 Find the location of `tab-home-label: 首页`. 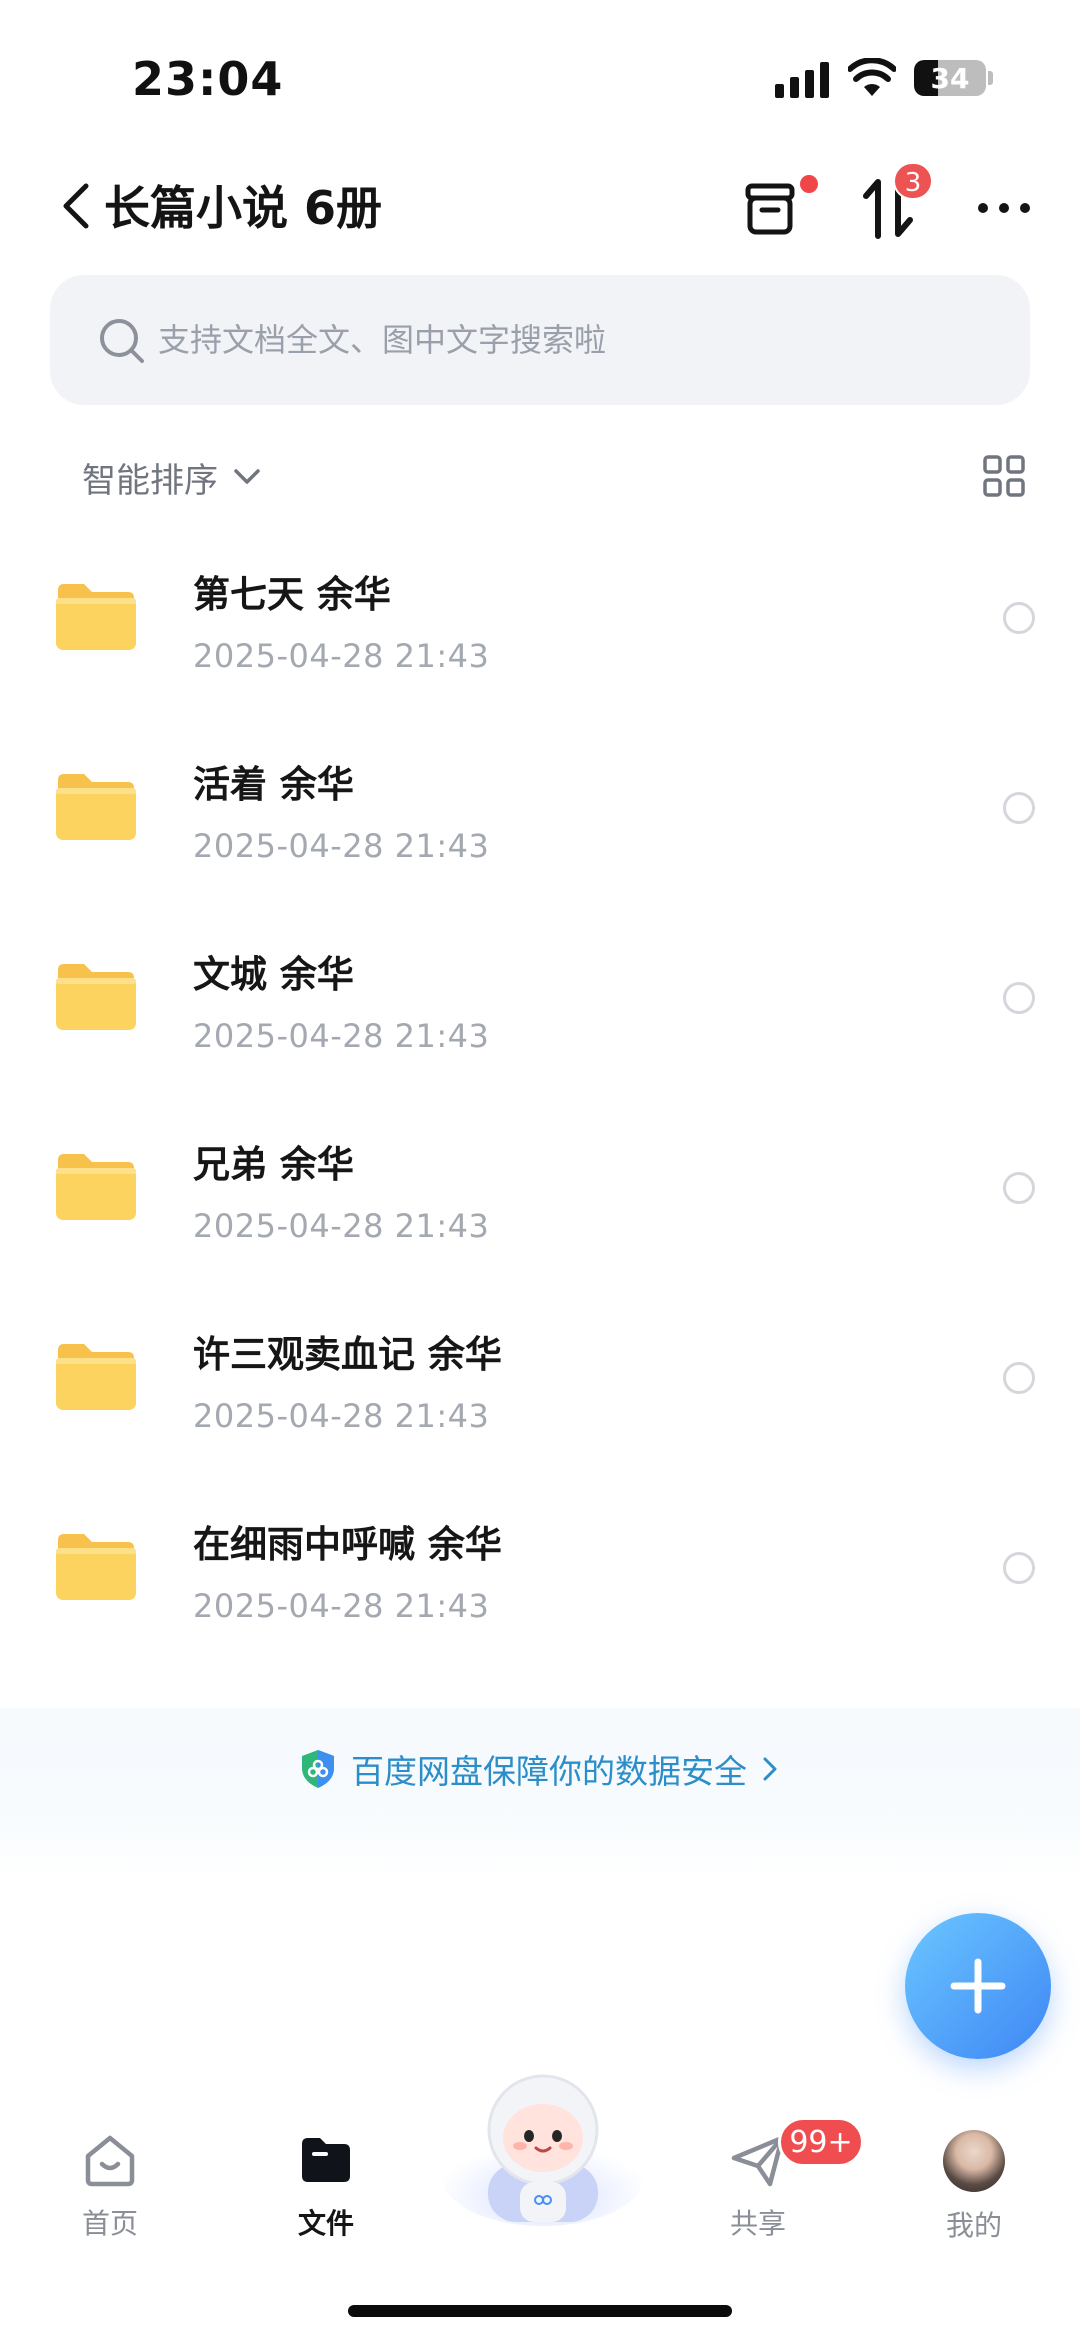

tab-home-label: 首页 is located at coordinates (109, 2223).